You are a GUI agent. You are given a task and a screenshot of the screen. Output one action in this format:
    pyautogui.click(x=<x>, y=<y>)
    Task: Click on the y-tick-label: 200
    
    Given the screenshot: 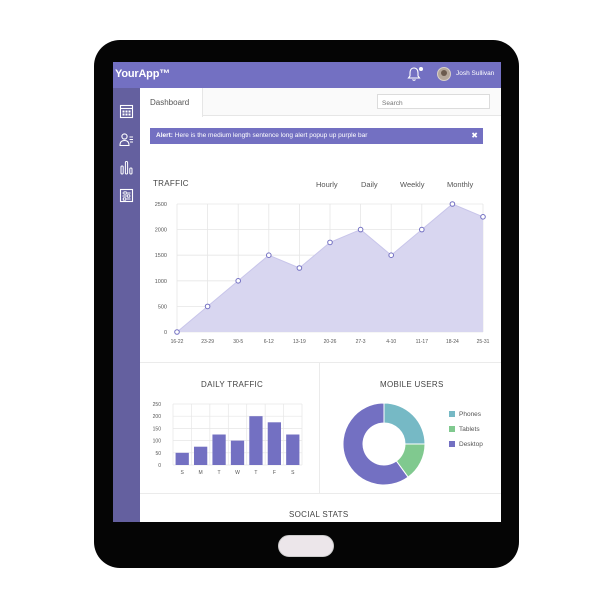 What is the action you would take?
    pyautogui.click(x=157, y=417)
    